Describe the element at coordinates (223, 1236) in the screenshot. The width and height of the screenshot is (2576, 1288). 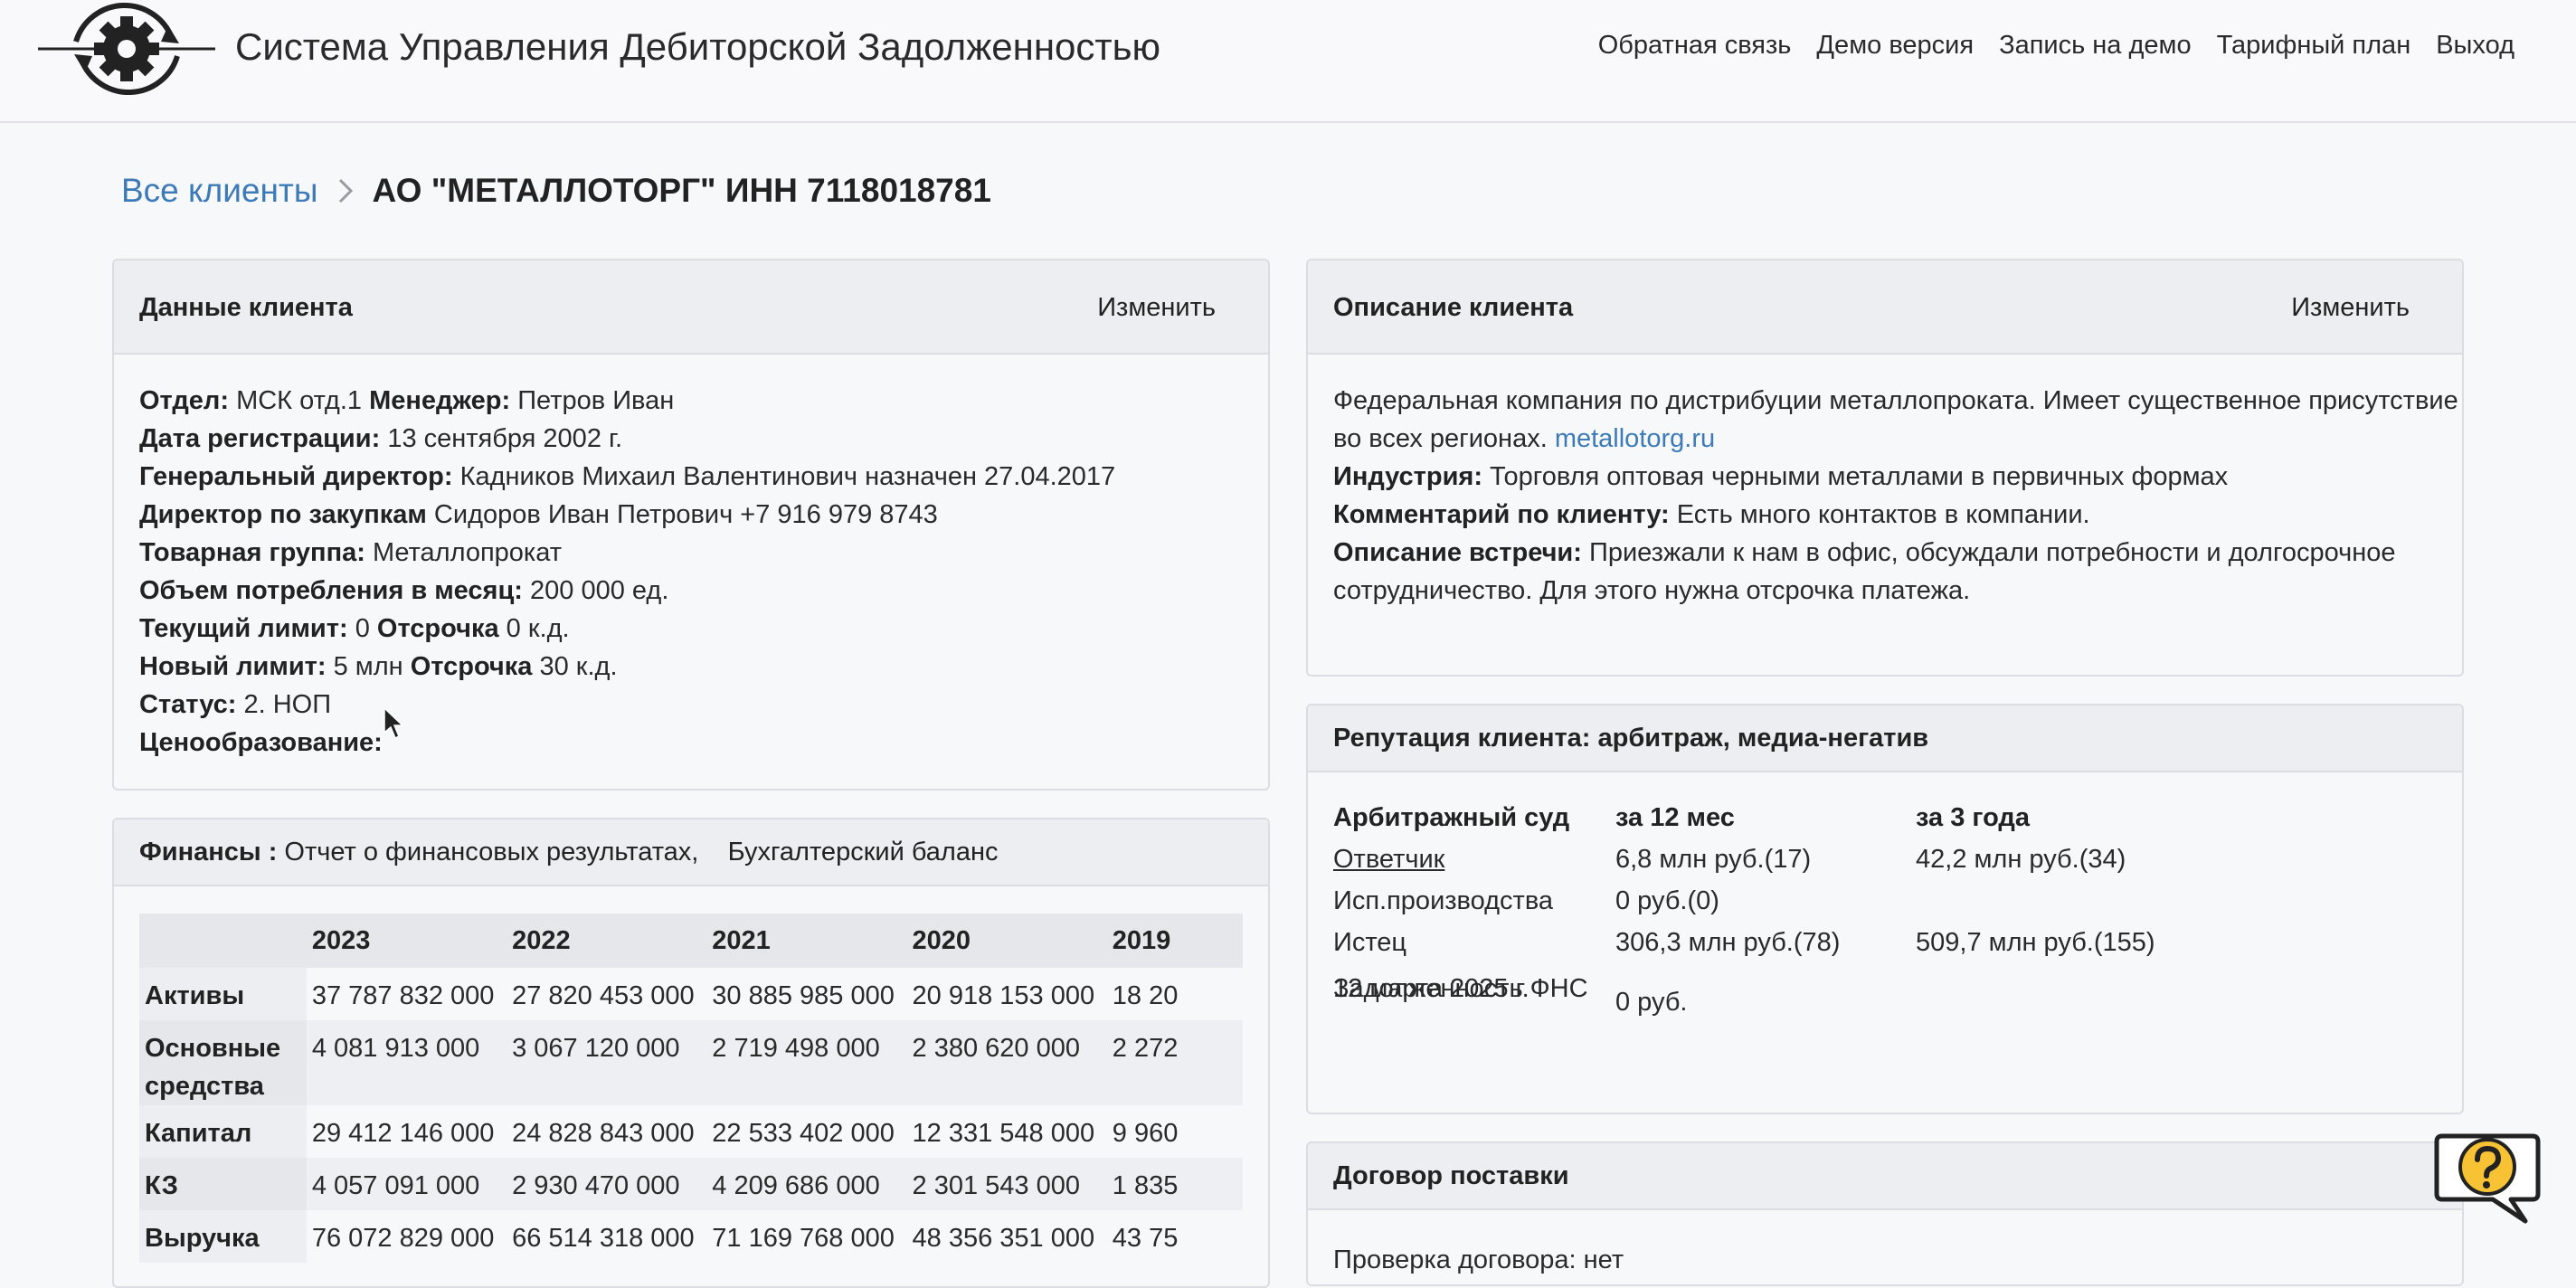
I see `row-label: Выручка` at that location.